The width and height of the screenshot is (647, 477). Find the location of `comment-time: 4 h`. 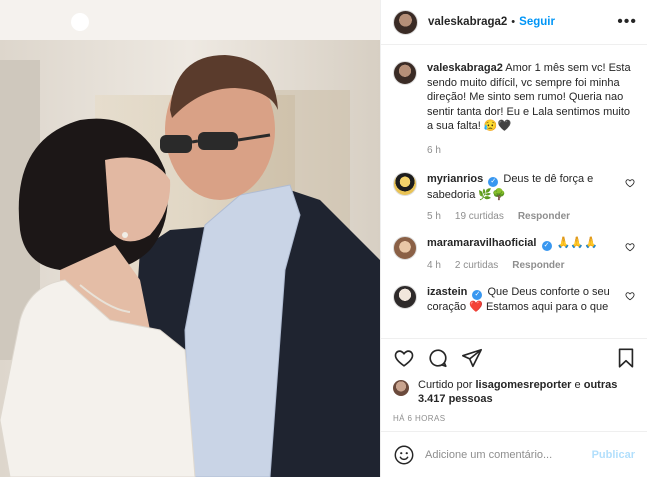

comment-time: 4 h is located at coordinates (434, 265).